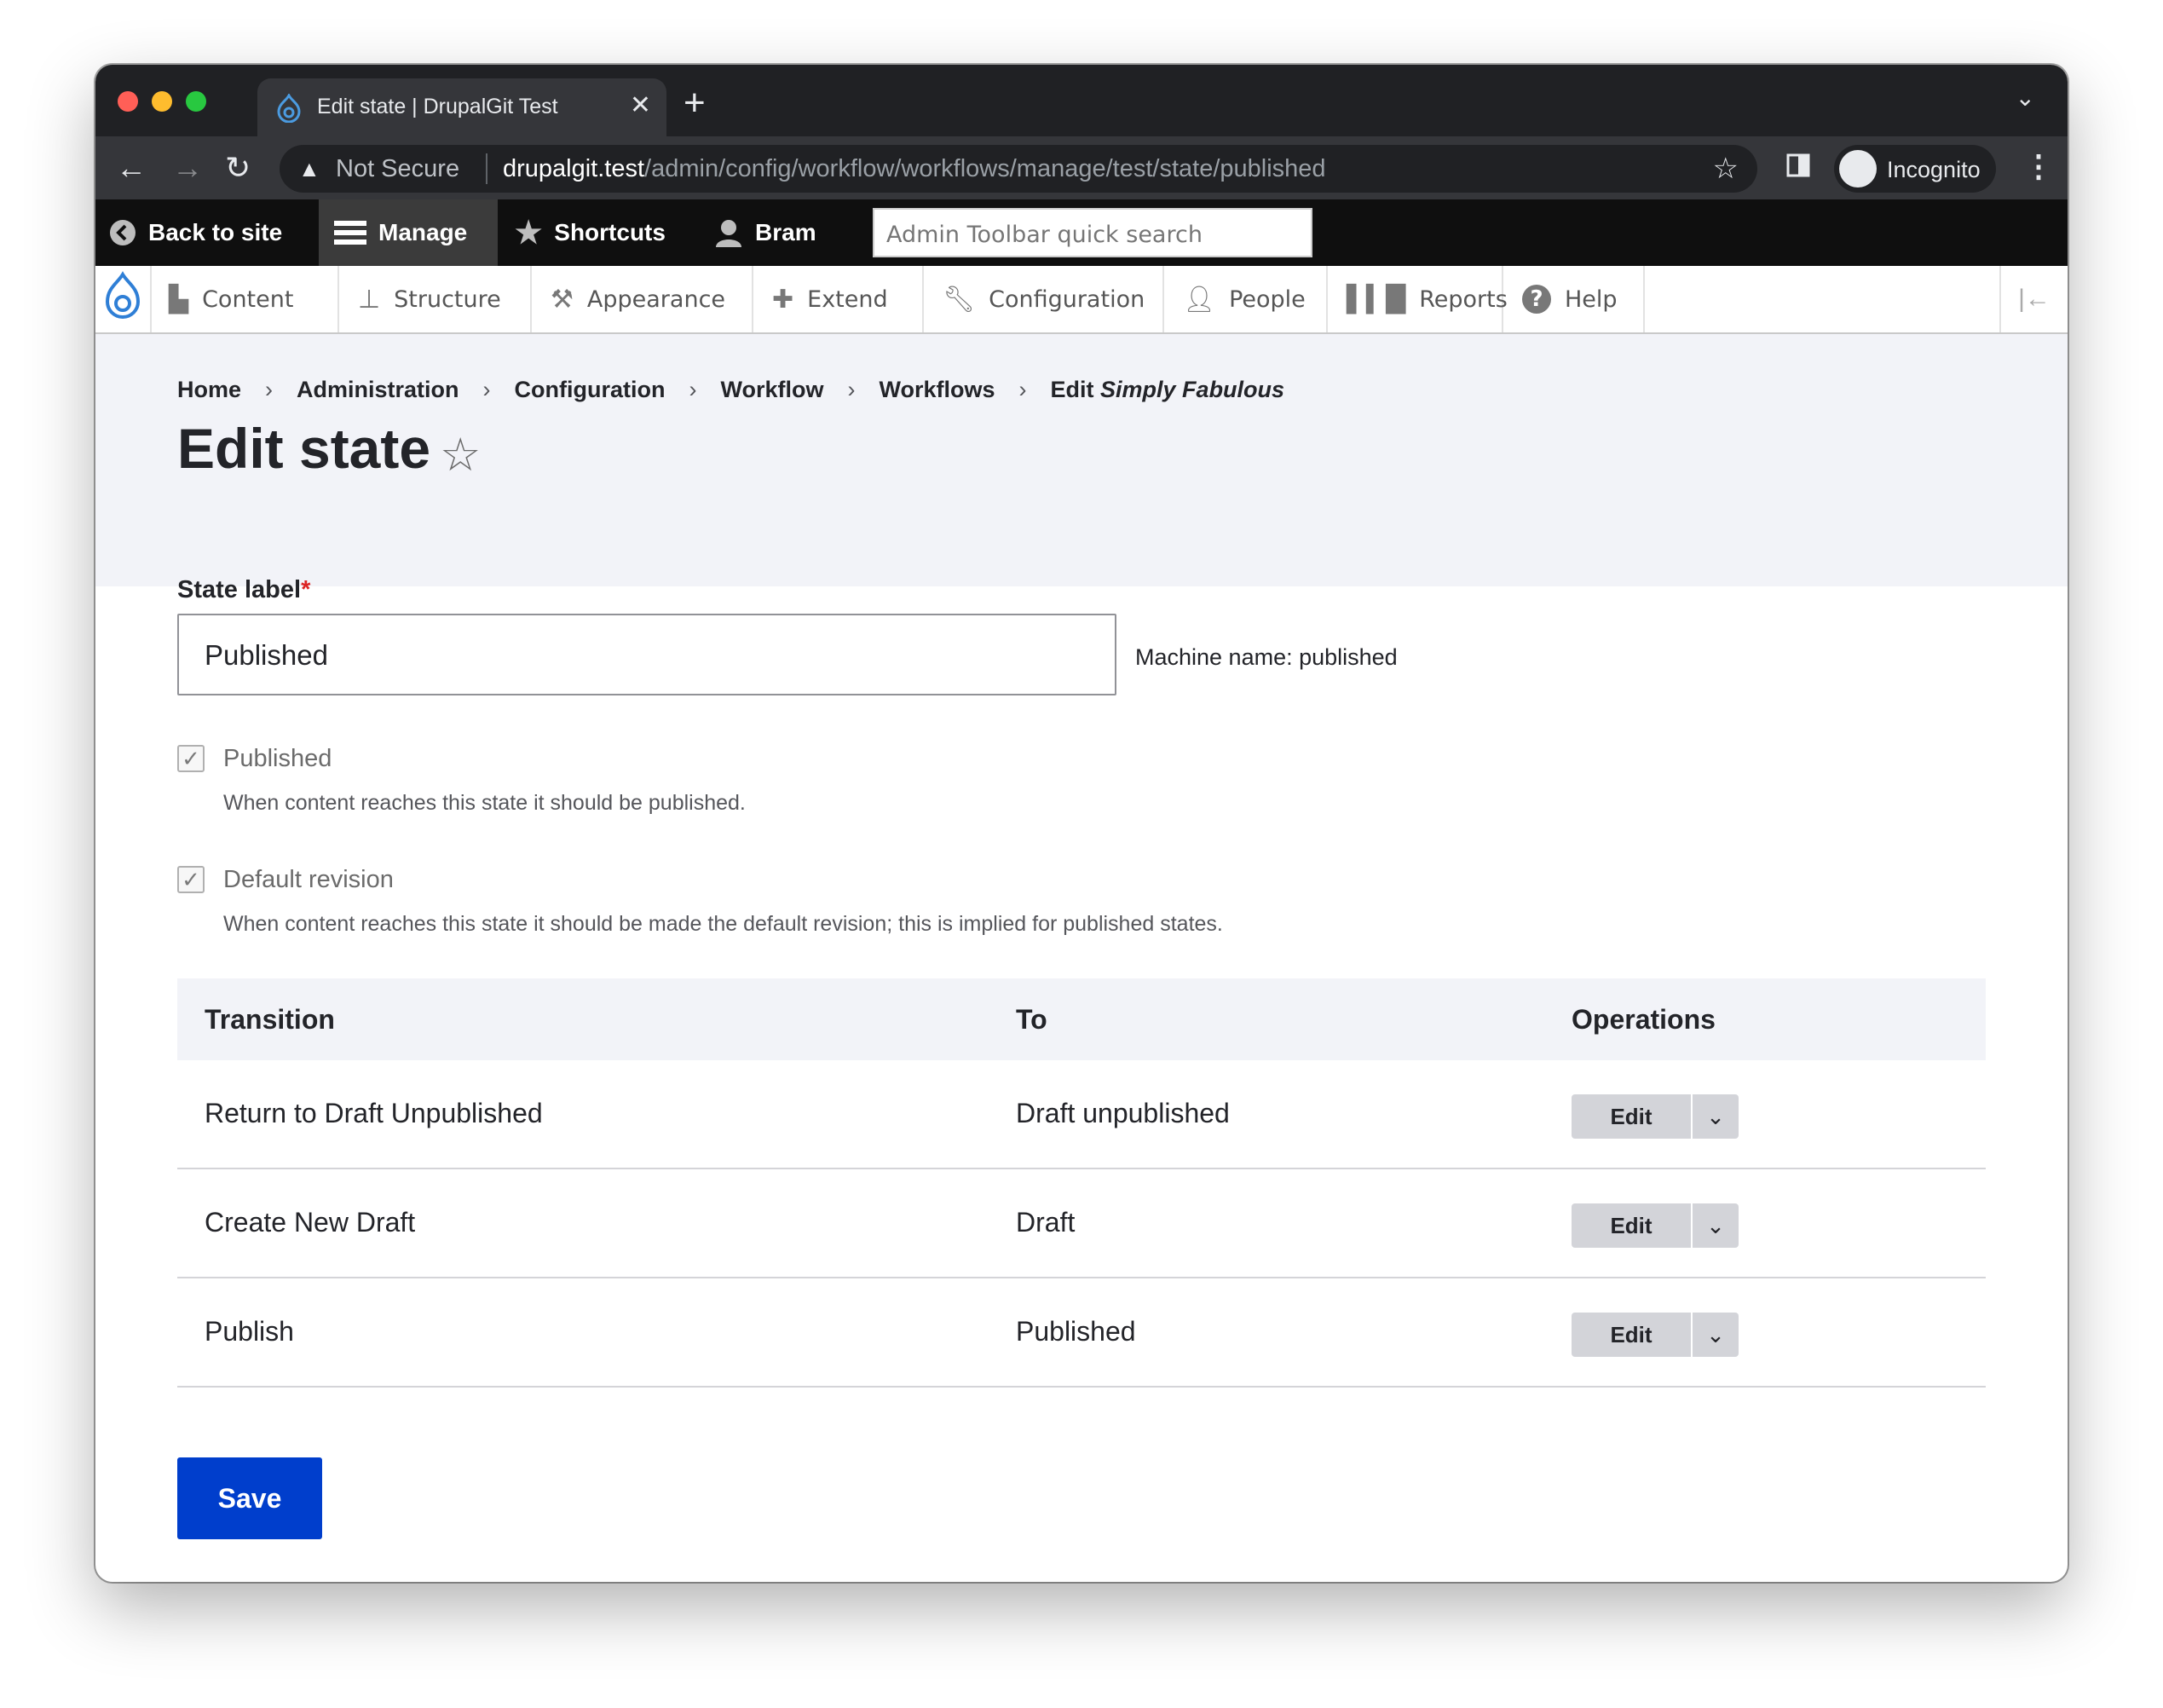  What do you see at coordinates (249, 1498) in the screenshot?
I see `save-button: Save` at bounding box center [249, 1498].